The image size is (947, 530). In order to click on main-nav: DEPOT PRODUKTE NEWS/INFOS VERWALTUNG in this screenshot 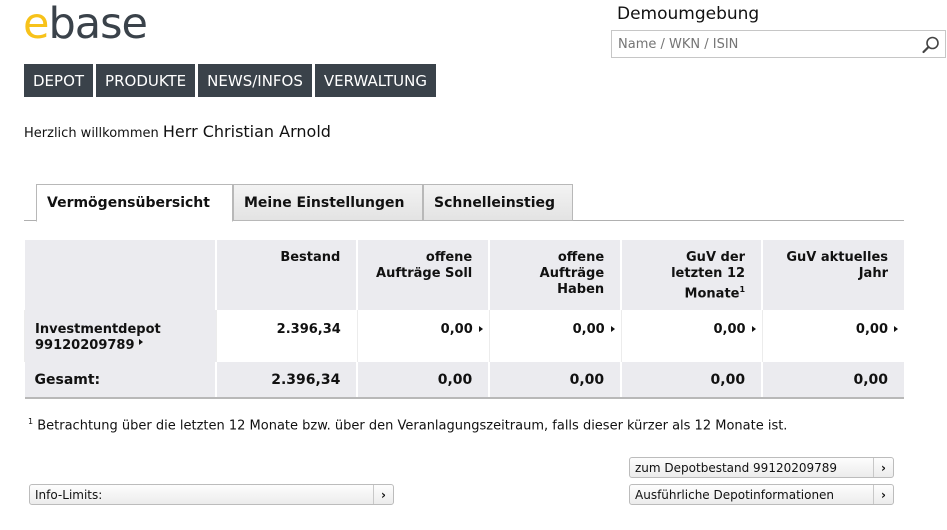, I will do `click(230, 80)`.